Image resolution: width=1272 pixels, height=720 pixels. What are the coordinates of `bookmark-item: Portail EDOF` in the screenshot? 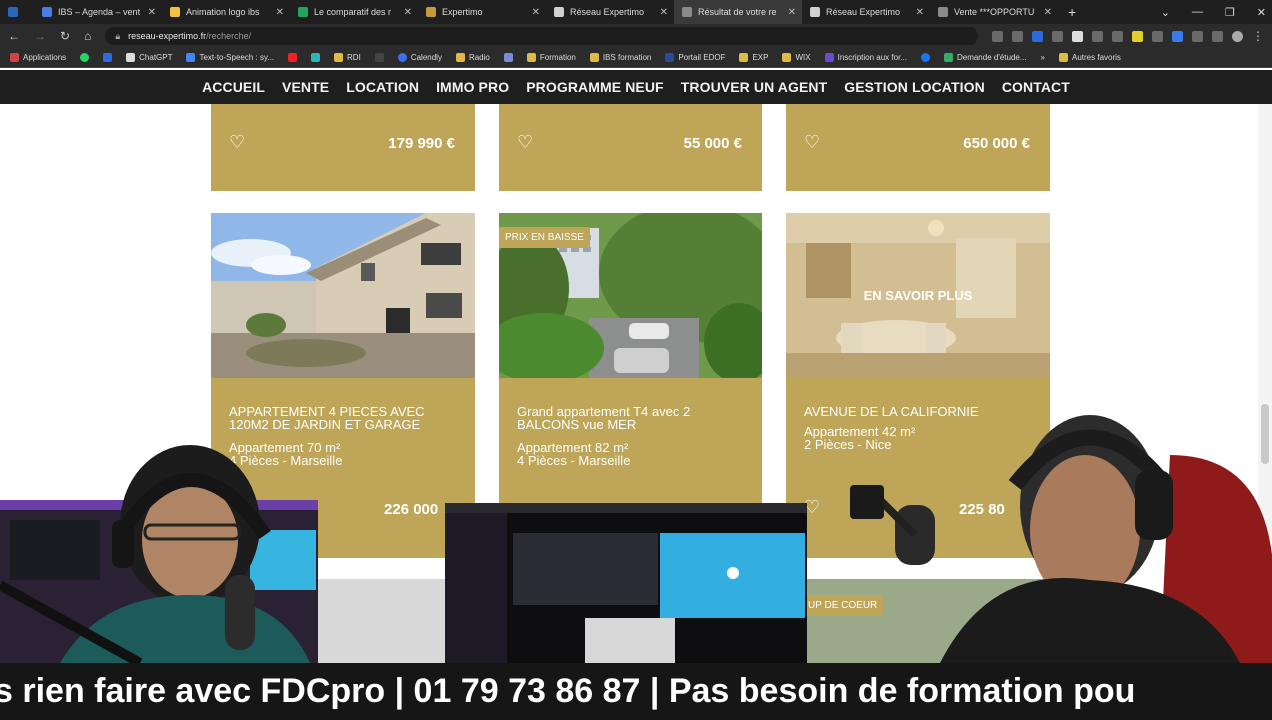 It's located at (695, 57).